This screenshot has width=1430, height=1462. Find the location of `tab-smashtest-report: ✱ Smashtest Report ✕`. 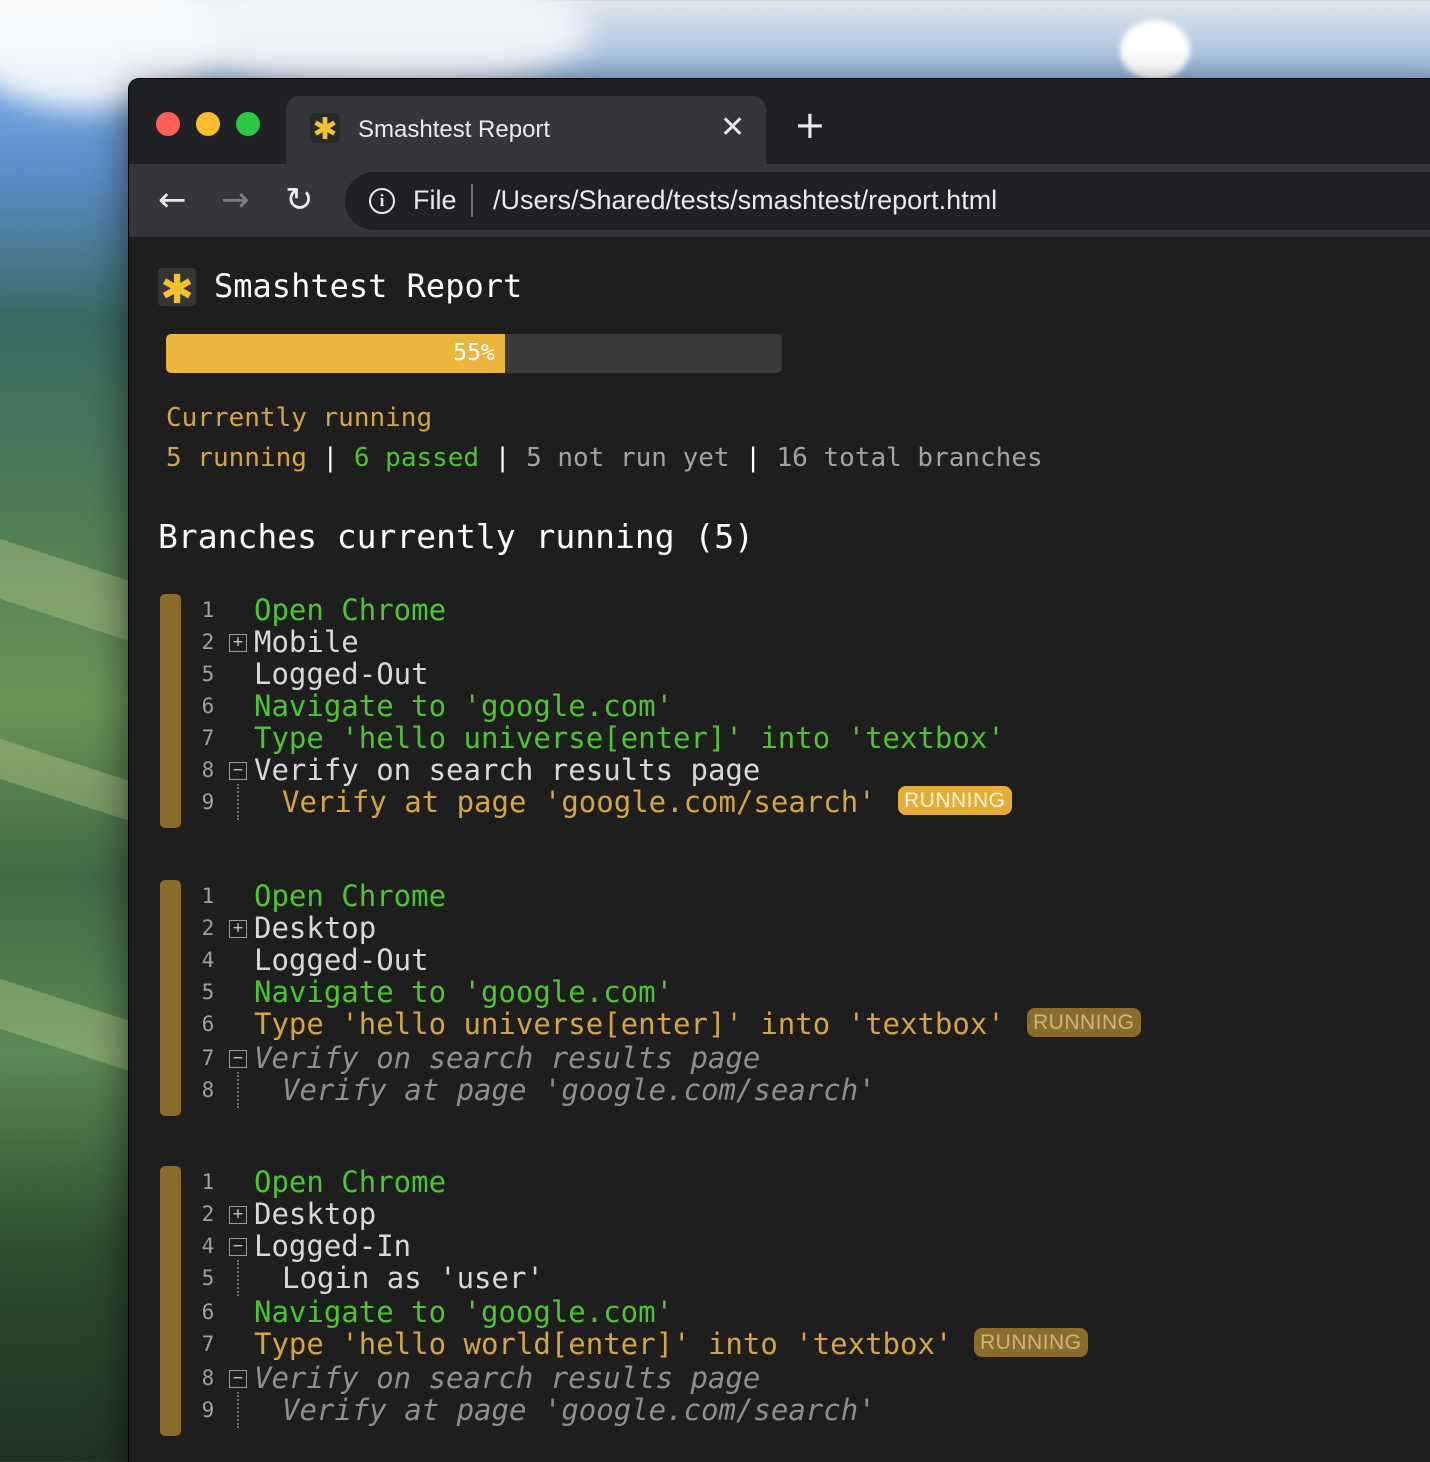

tab-smashtest-report: ✱ Smashtest Report ✕ is located at coordinates (526, 131).